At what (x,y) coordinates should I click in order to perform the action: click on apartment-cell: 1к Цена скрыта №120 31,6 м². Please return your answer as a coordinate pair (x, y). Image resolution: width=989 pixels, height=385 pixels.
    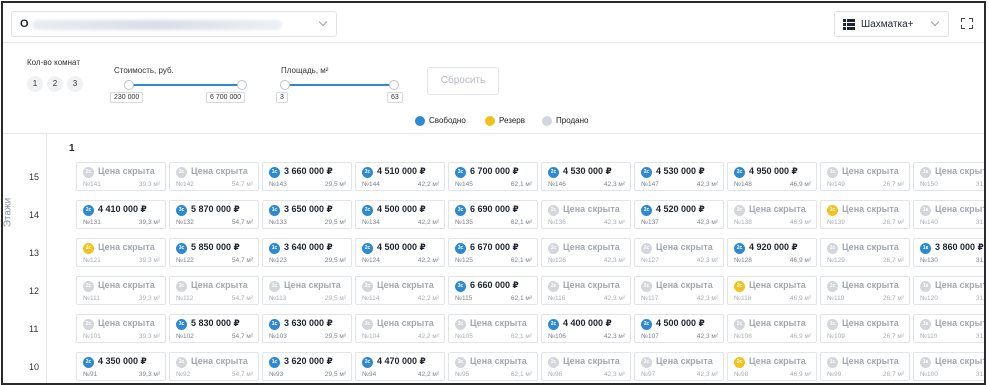
    Looking at the image, I should click on (948, 290).